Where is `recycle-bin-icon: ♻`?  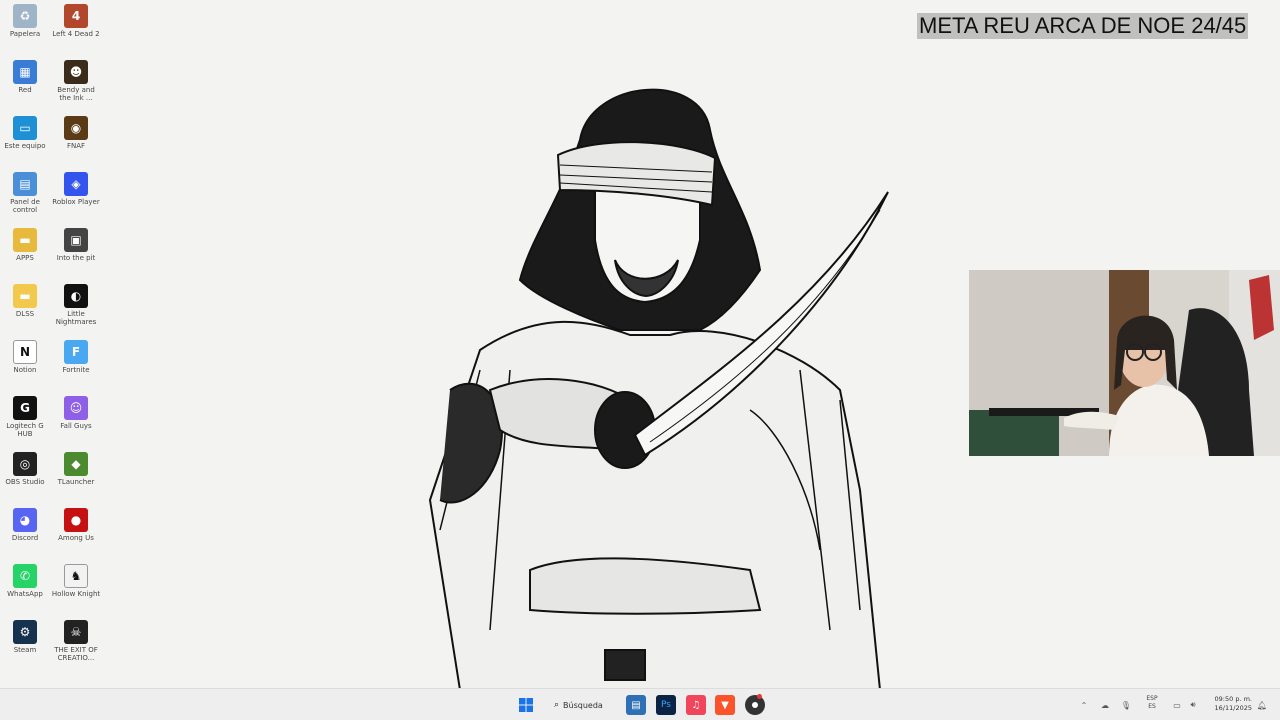
recycle-bin-icon: ♻ is located at coordinates (25, 16).